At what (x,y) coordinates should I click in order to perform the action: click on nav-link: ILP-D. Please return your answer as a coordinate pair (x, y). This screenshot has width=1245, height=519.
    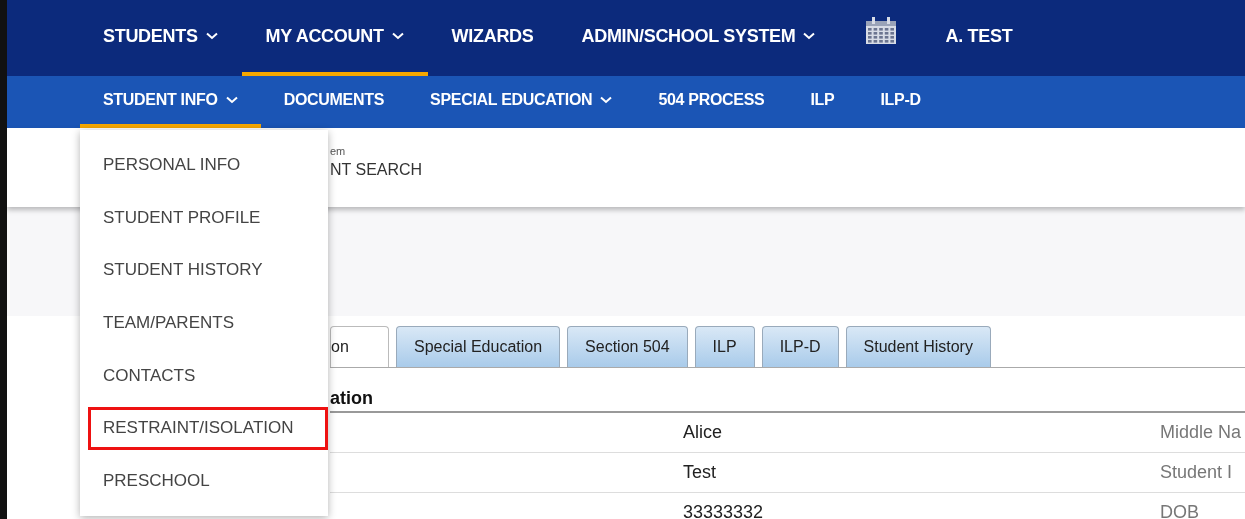
    Looking at the image, I should click on (900, 102).